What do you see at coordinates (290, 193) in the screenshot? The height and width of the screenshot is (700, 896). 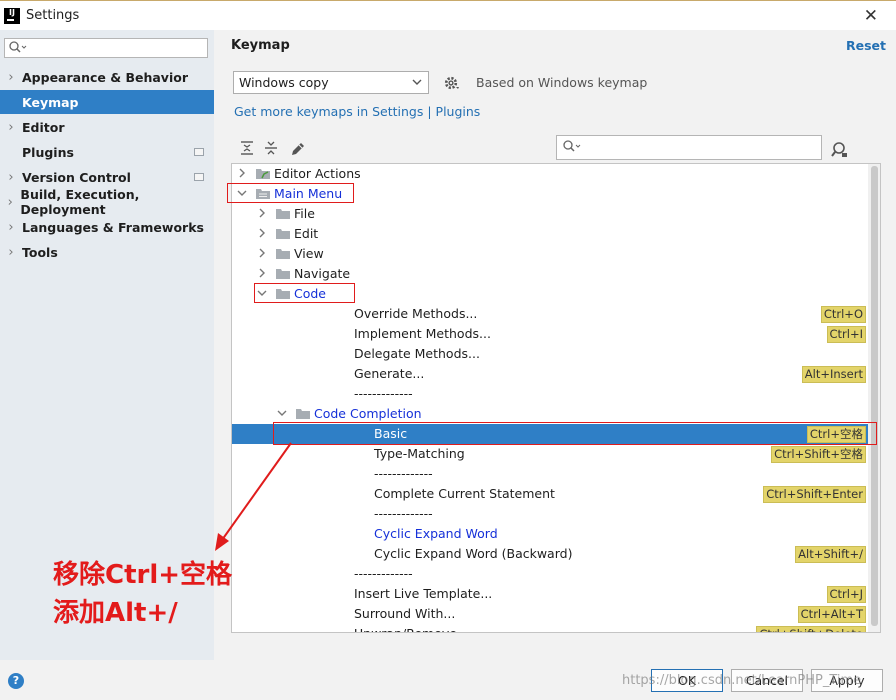 I see `main-menu-highlight-box` at bounding box center [290, 193].